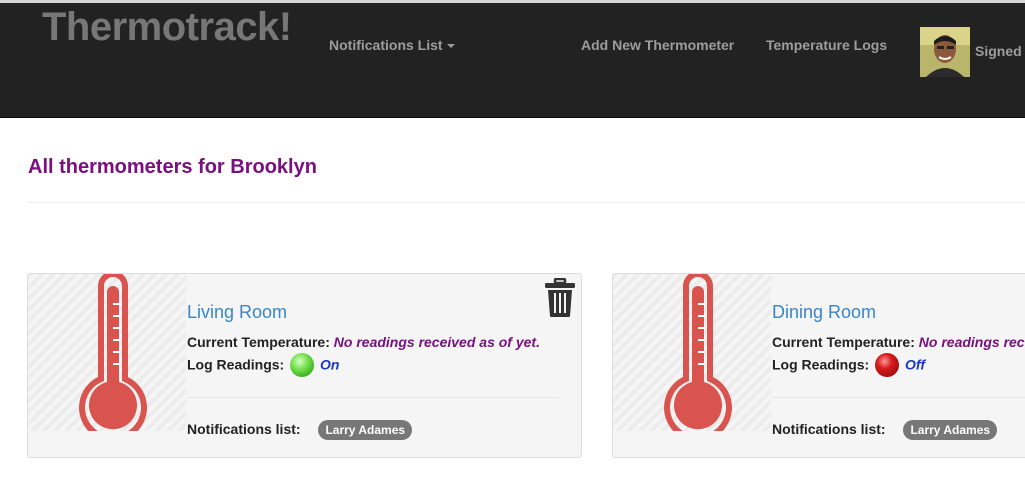 The width and height of the screenshot is (1025, 500). What do you see at coordinates (824, 312) in the screenshot?
I see `room-name-link: Dining Room` at bounding box center [824, 312].